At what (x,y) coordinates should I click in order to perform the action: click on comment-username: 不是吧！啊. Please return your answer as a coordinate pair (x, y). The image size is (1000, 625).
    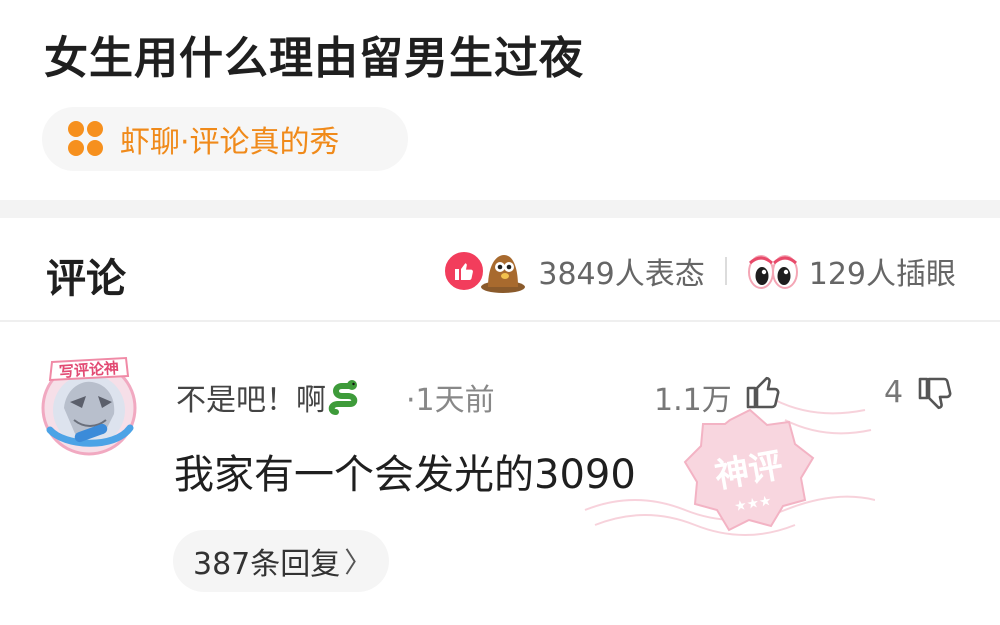
    Looking at the image, I should click on (269, 397).